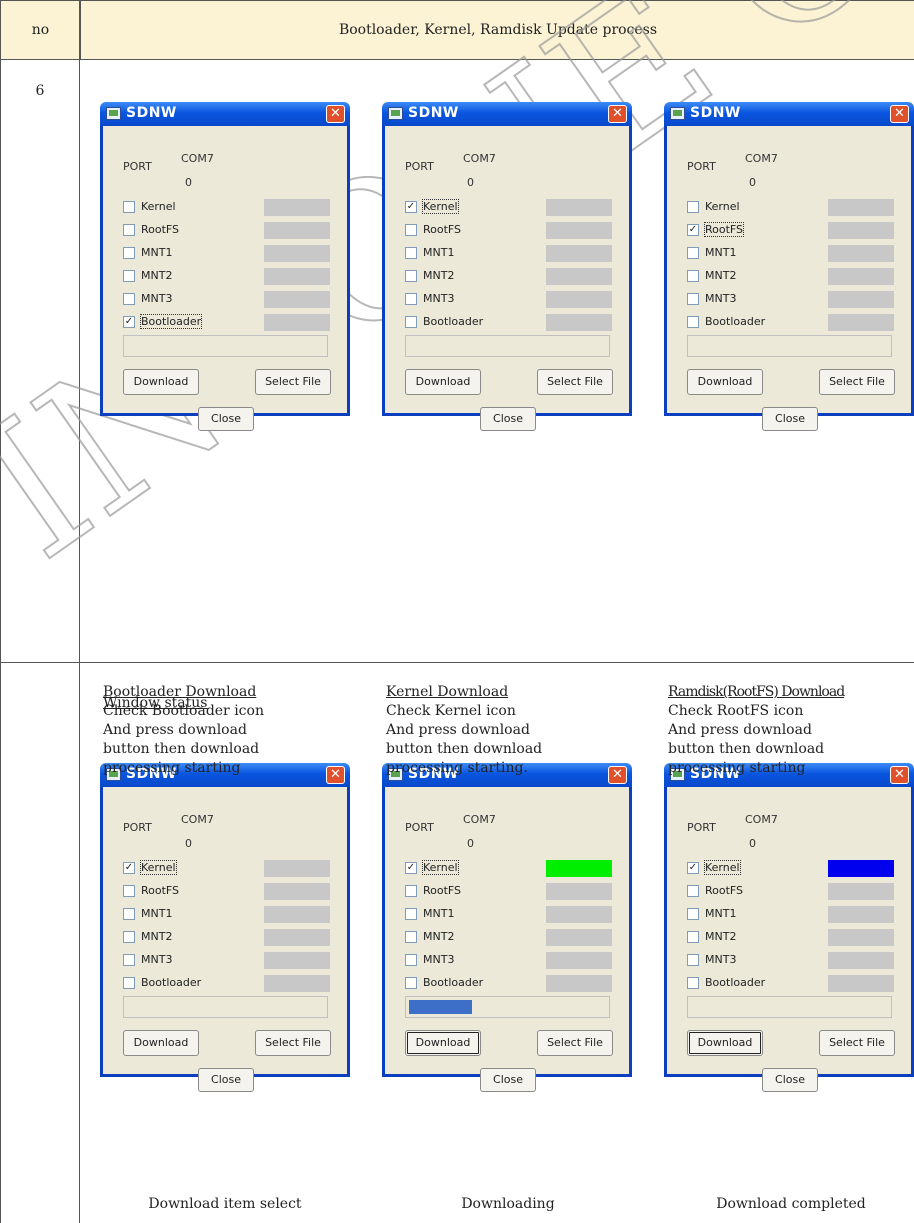  Describe the element at coordinates (129, 322) in the screenshot. I see `checkbox-bootloader: ✓` at that location.